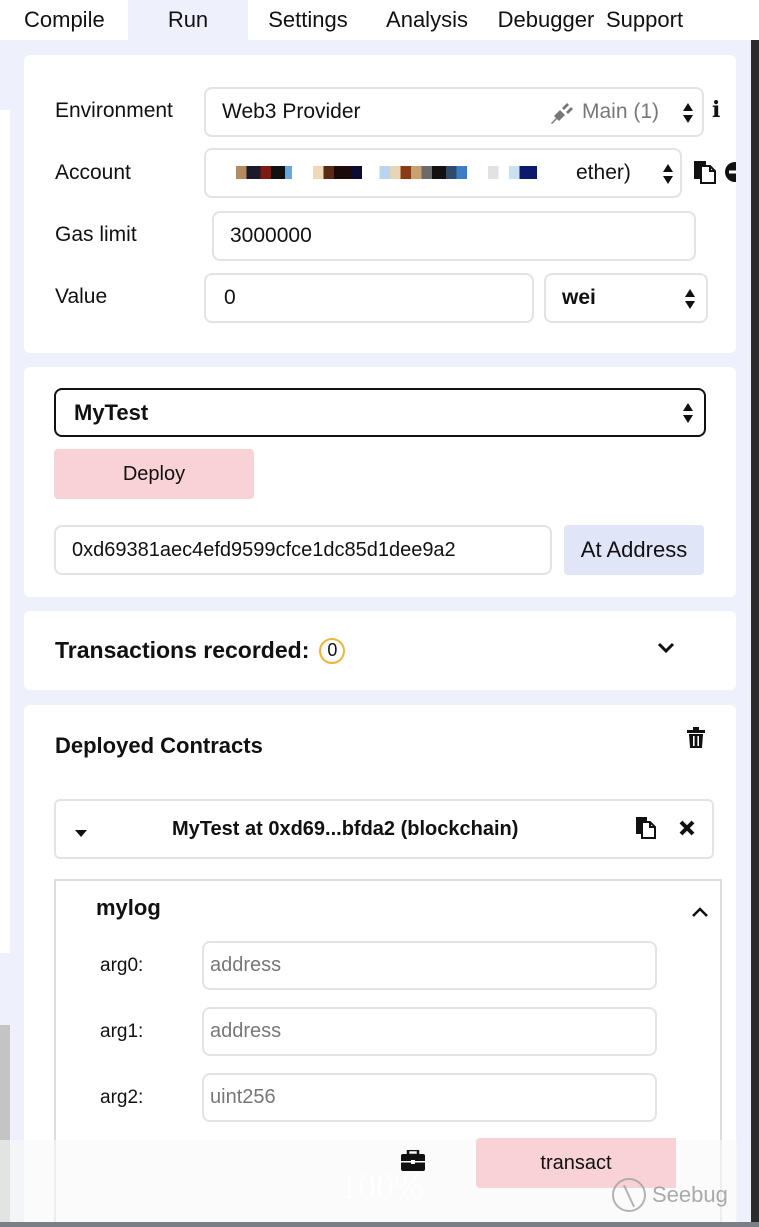 The height and width of the screenshot is (1227, 759). What do you see at coordinates (111, 412) in the screenshot?
I see `contract-selected: MyTest` at bounding box center [111, 412].